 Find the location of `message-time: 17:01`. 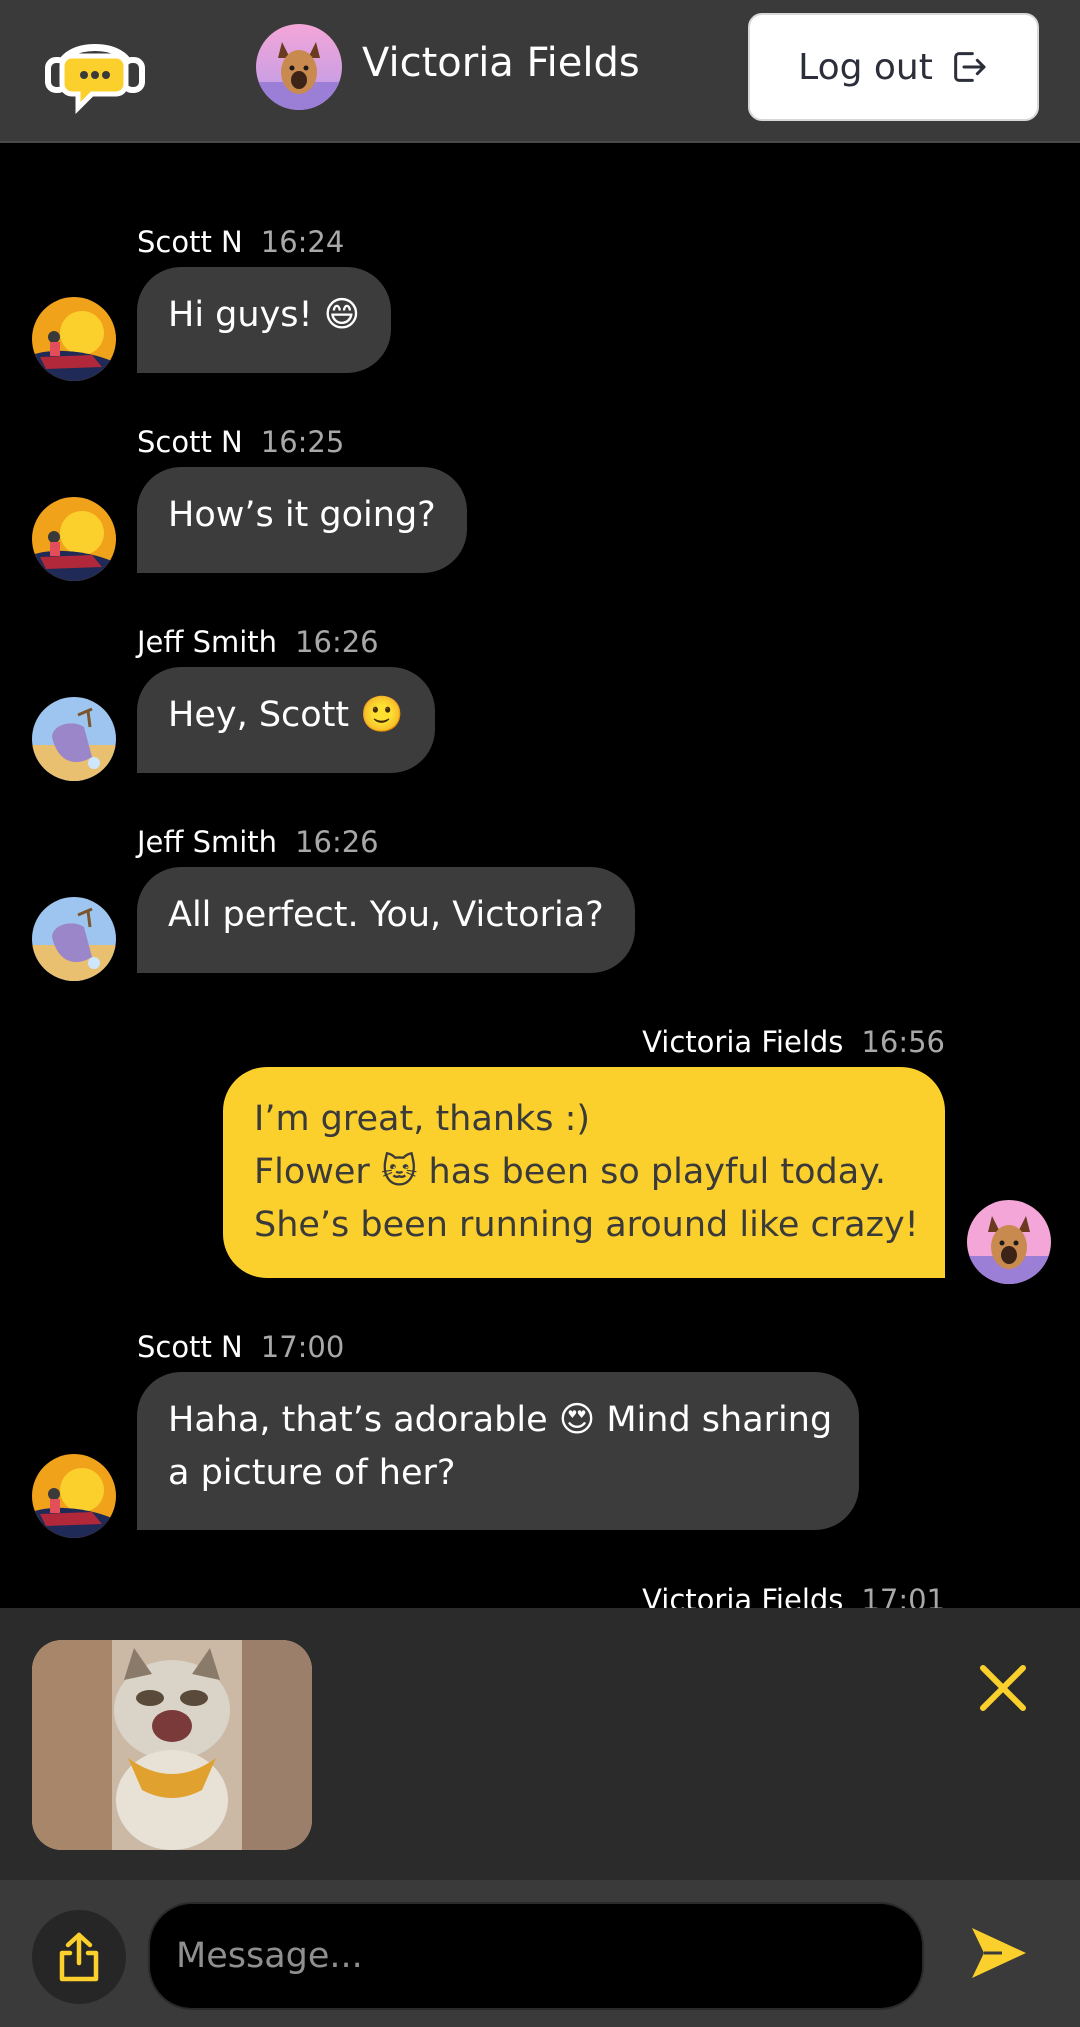

message-time: 17:01 is located at coordinates (903, 1595).